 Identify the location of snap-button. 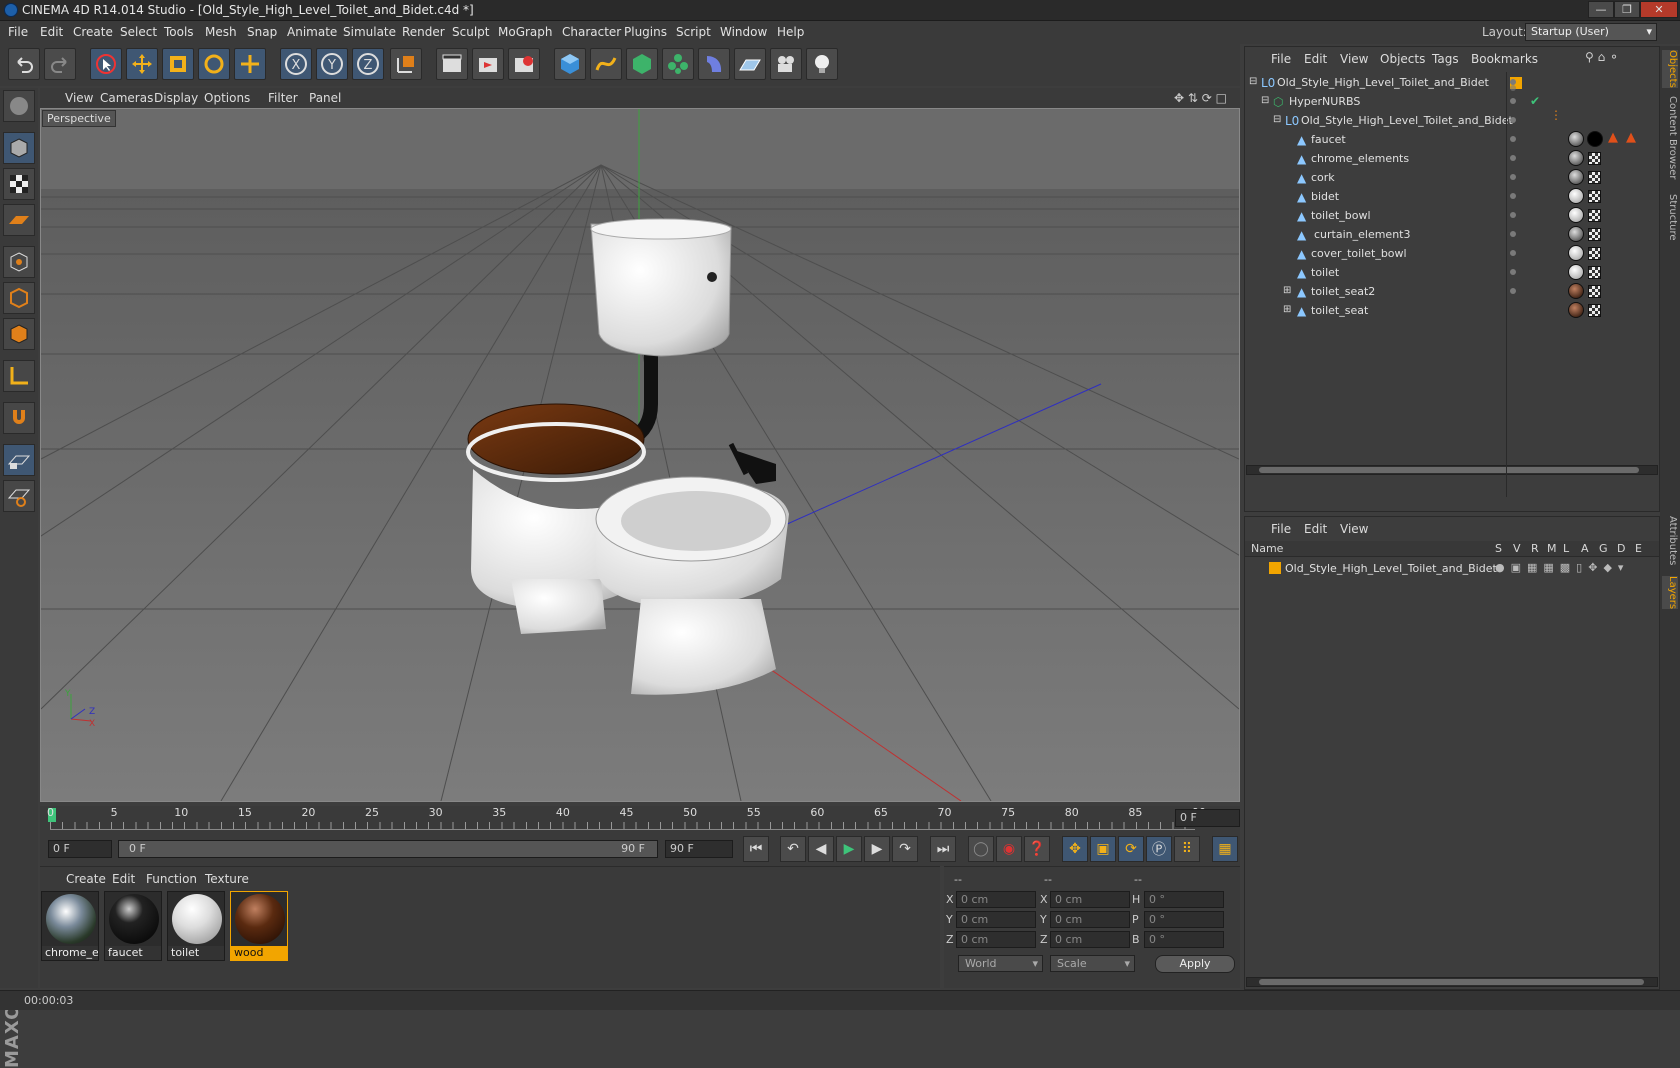
(19, 418).